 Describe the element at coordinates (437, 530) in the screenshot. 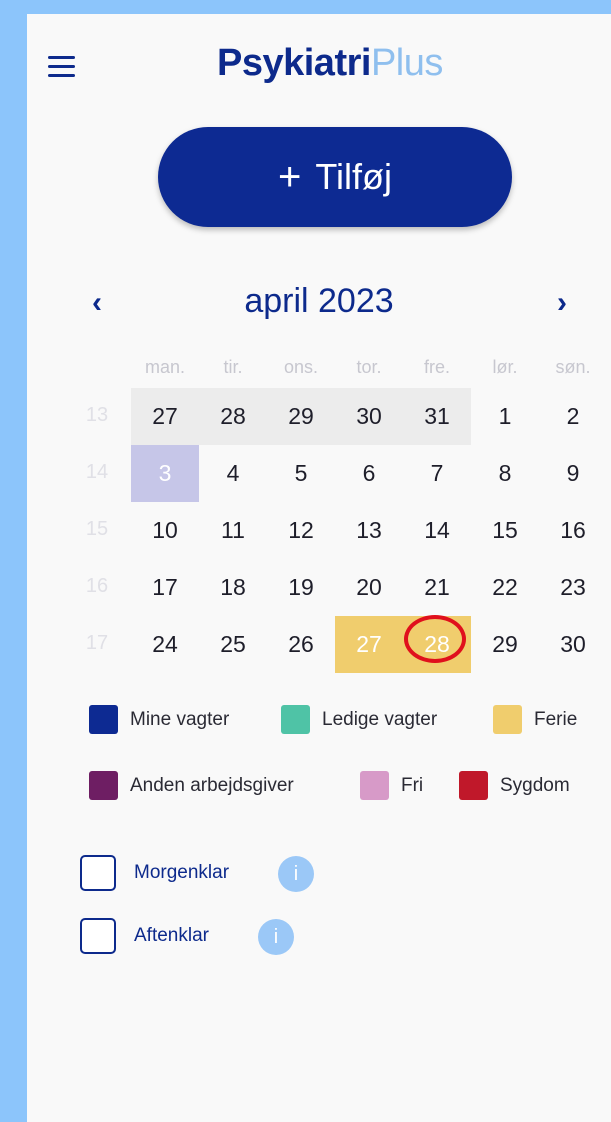

I see `calendar-day: 14` at that location.